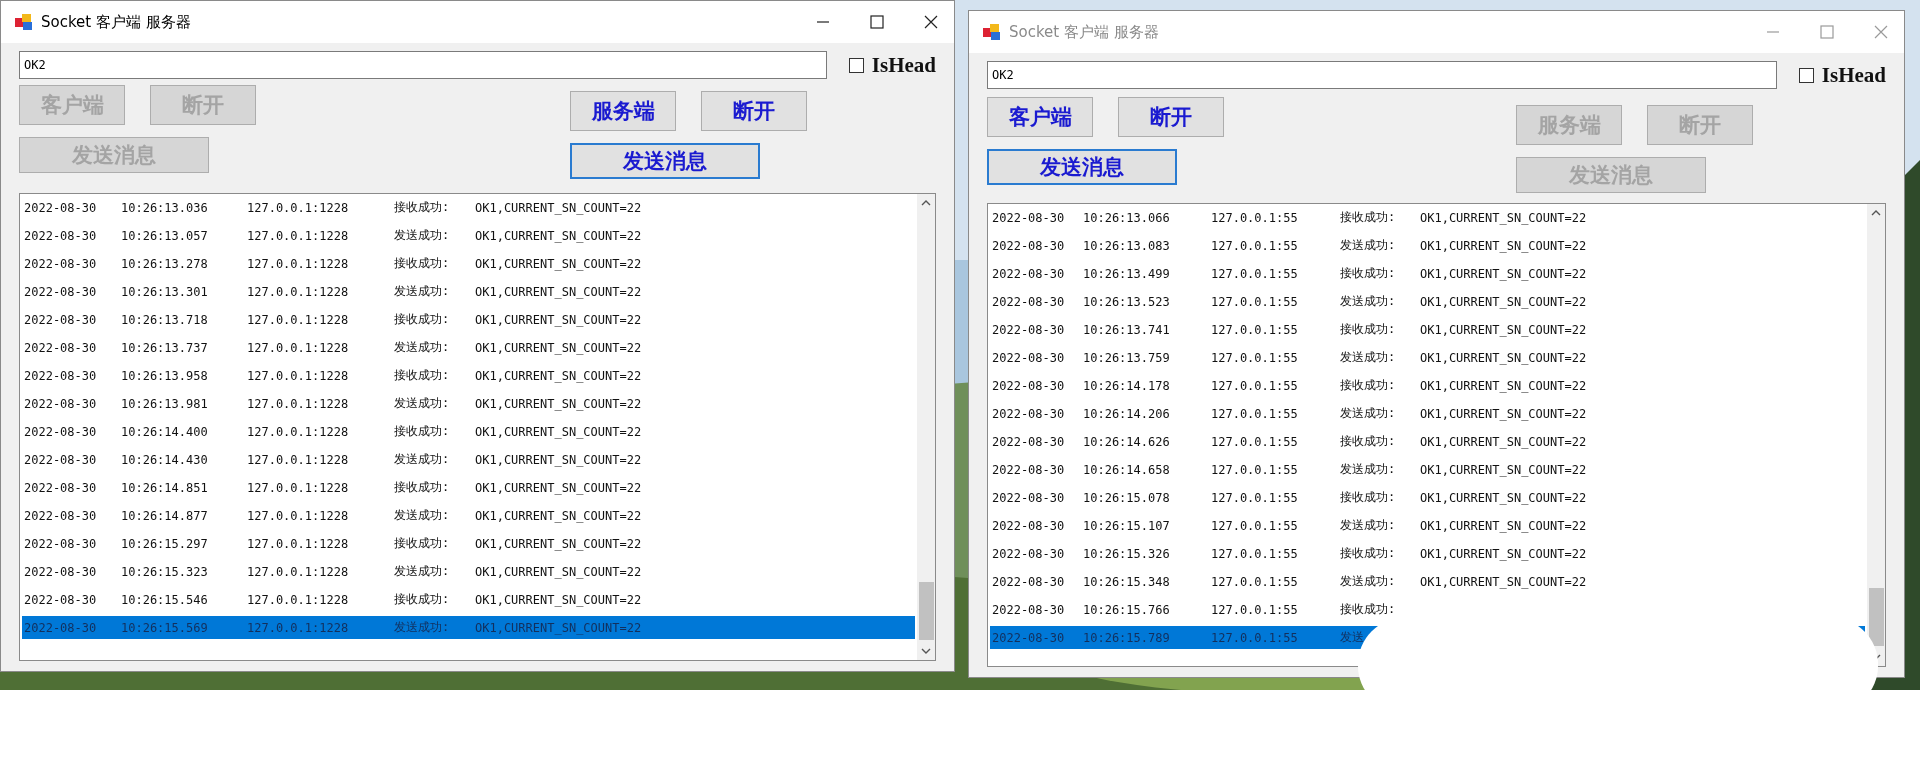  What do you see at coordinates (1427, 217) in the screenshot?
I see `log-row: 2022-08-30 10:26:13.066 127.0.0.1:55 接收成功: OK1,CURRENT_SN_COUNT=22` at bounding box center [1427, 217].